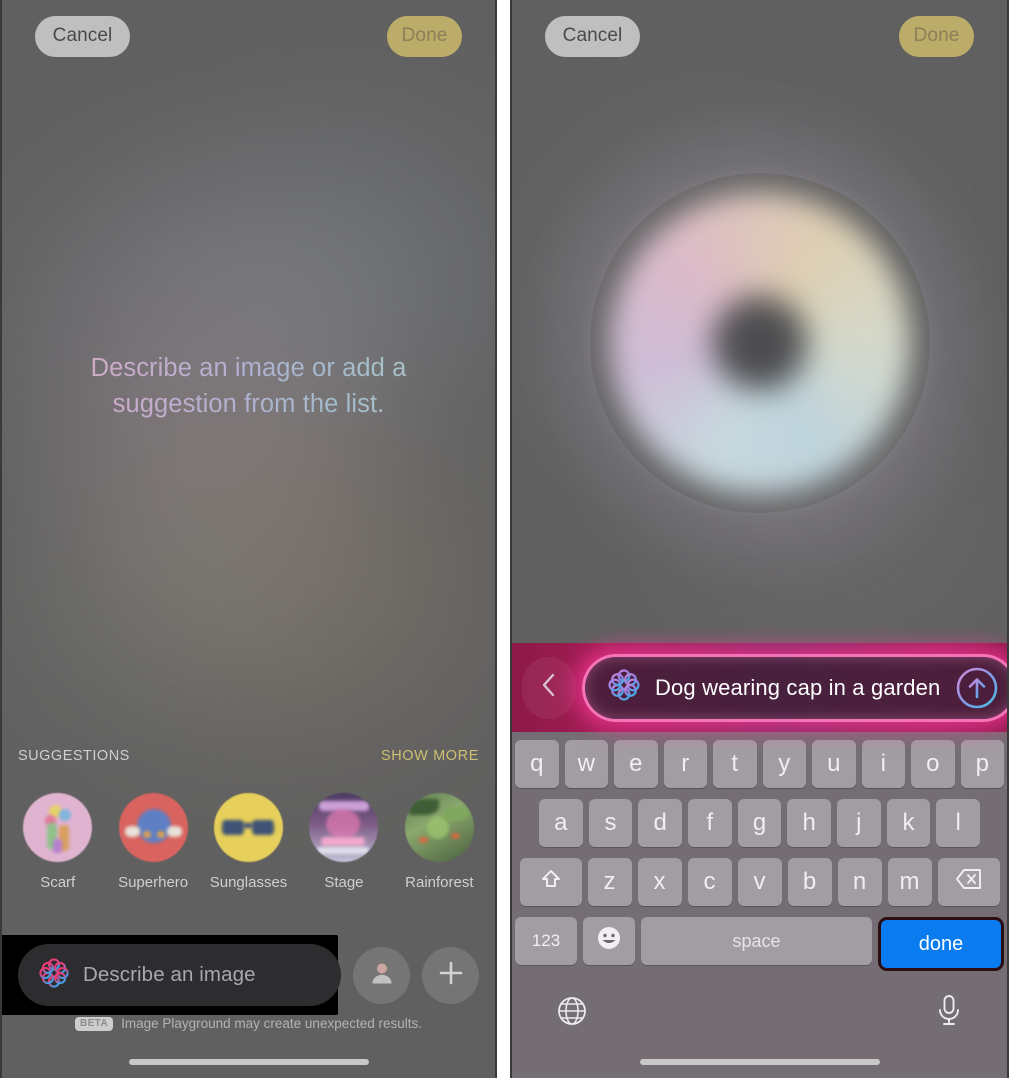 The image size is (1011, 1078). Describe the element at coordinates (537, 764) in the screenshot. I see `key-q: q` at that location.